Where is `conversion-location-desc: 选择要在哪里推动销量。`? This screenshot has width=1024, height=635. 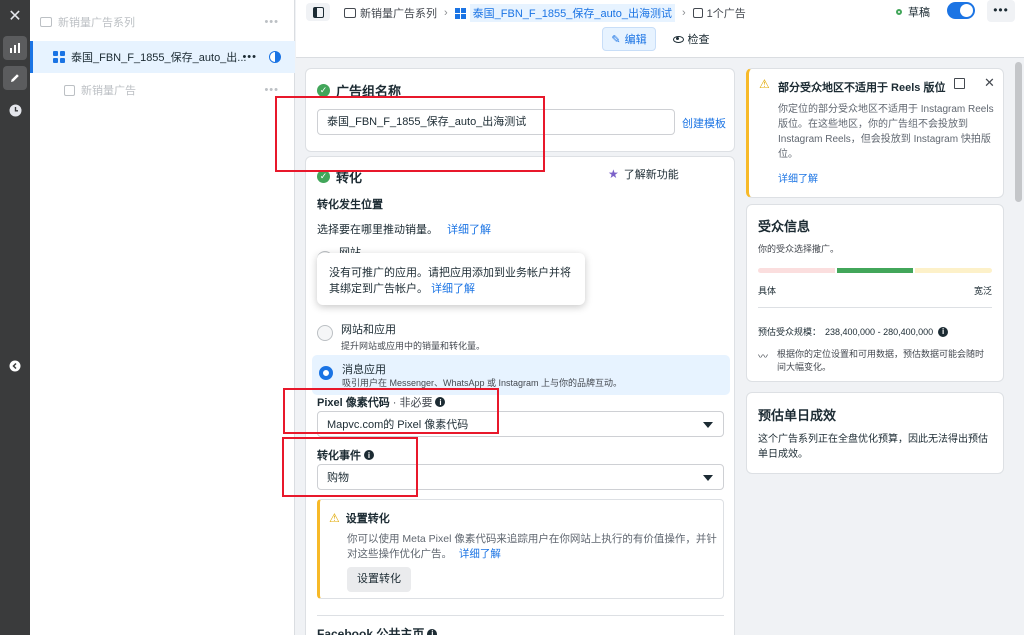 conversion-location-desc: 选择要在哪里推动销量。 is located at coordinates (377, 230).